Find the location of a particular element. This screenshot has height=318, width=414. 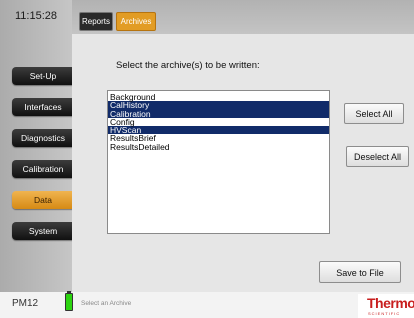

instrument-label: PM12 is located at coordinates (25, 303).